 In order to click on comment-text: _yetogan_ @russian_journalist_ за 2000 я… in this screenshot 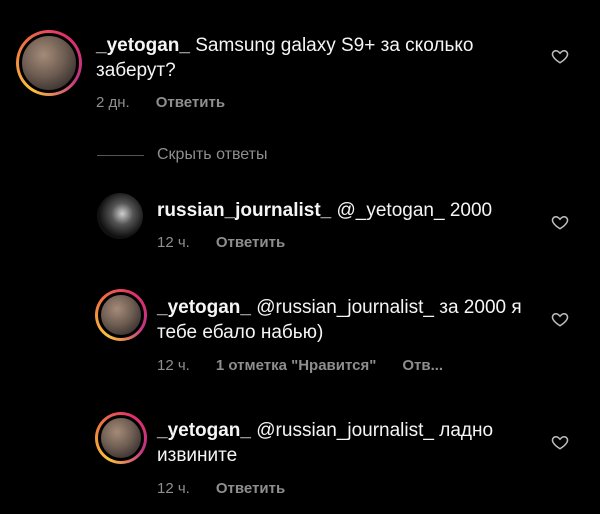, I will do `click(342, 320)`.